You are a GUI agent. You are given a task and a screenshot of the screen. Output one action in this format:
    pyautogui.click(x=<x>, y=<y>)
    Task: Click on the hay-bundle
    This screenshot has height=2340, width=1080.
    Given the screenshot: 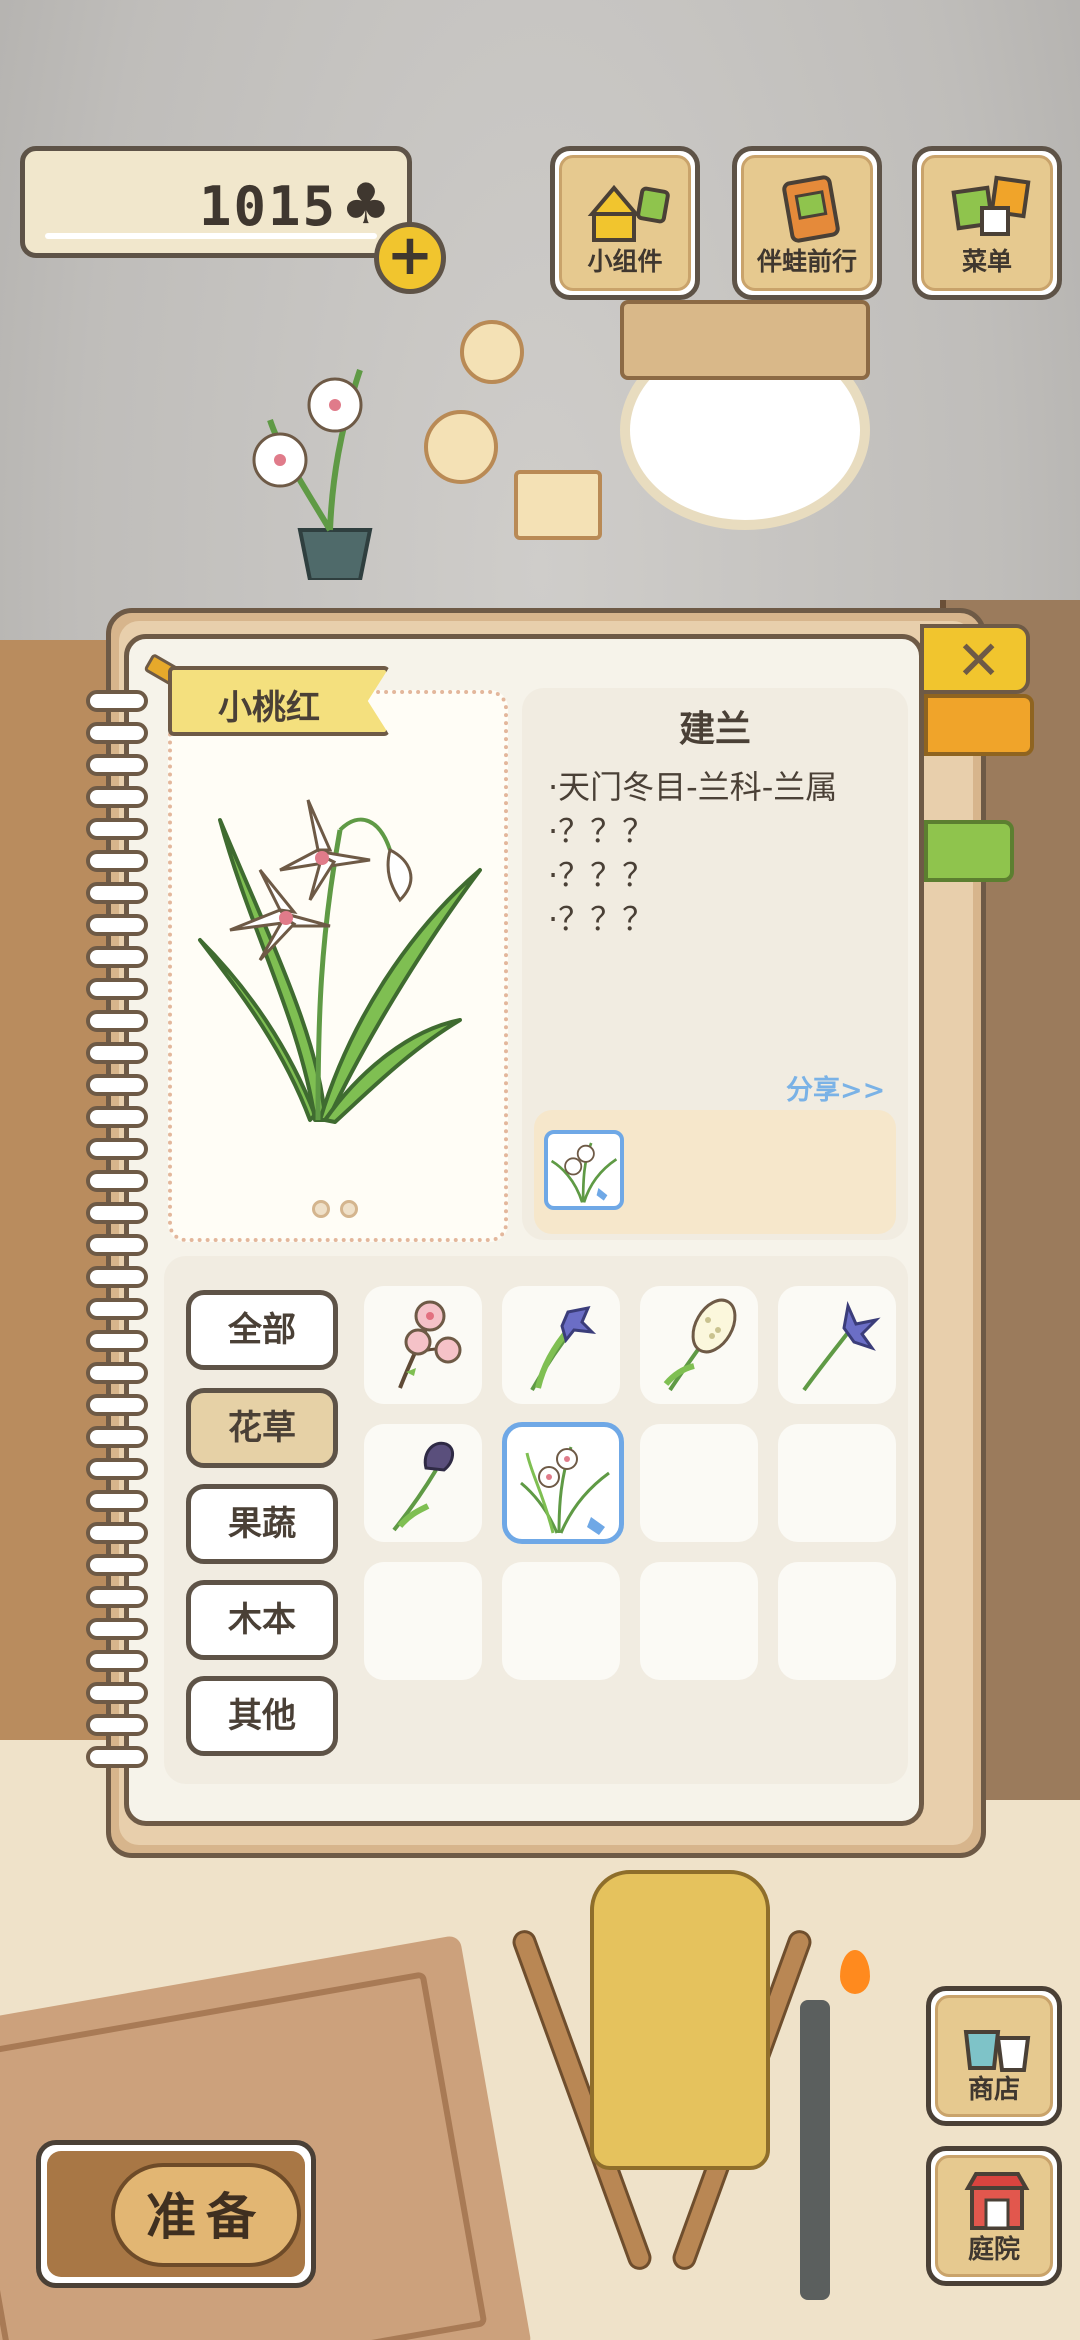 What is the action you would take?
    pyautogui.click(x=680, y=2020)
    